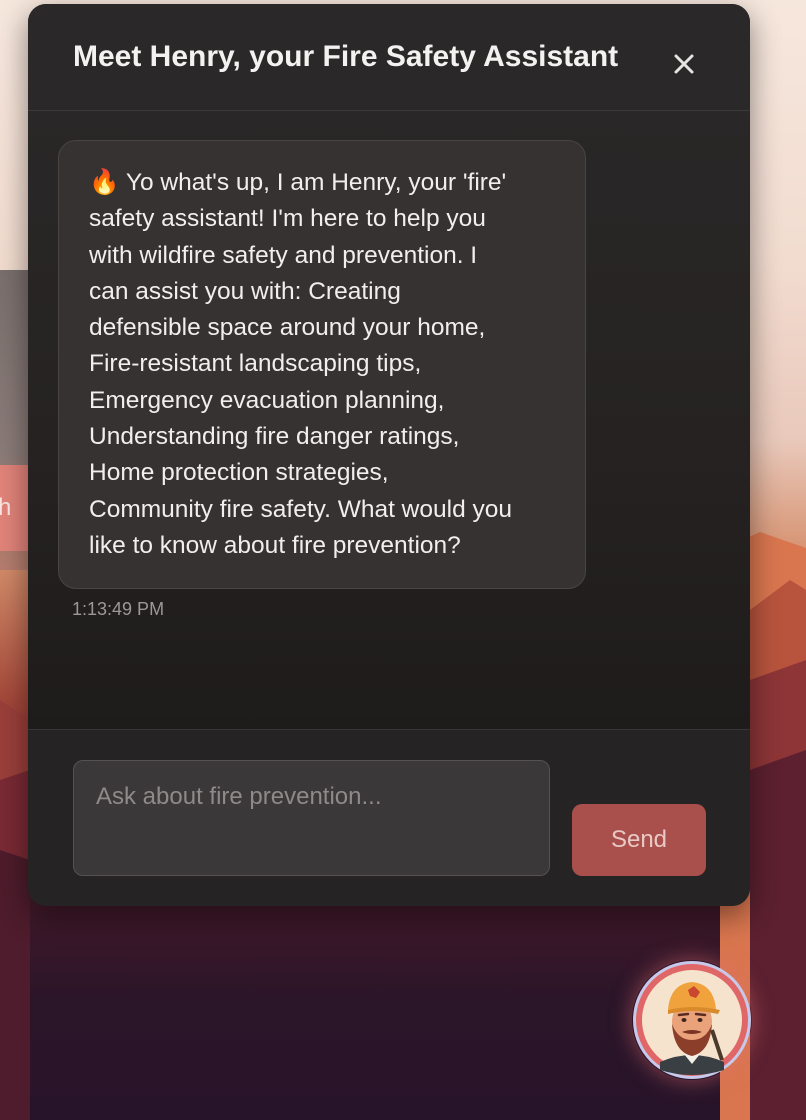 This screenshot has height=1120, width=806. Describe the element at coordinates (287, 328) in the screenshot. I see `message-line: defensible space around your home,` at that location.